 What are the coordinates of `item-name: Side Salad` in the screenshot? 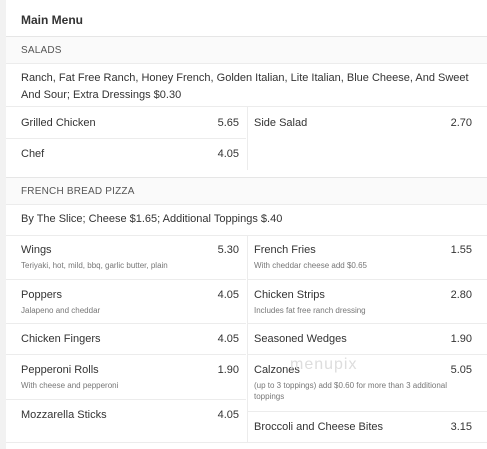 It's located at (281, 123).